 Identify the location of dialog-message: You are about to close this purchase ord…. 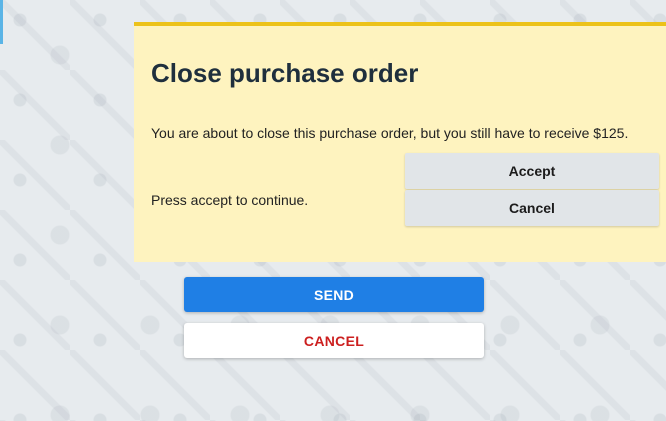
(390, 133).